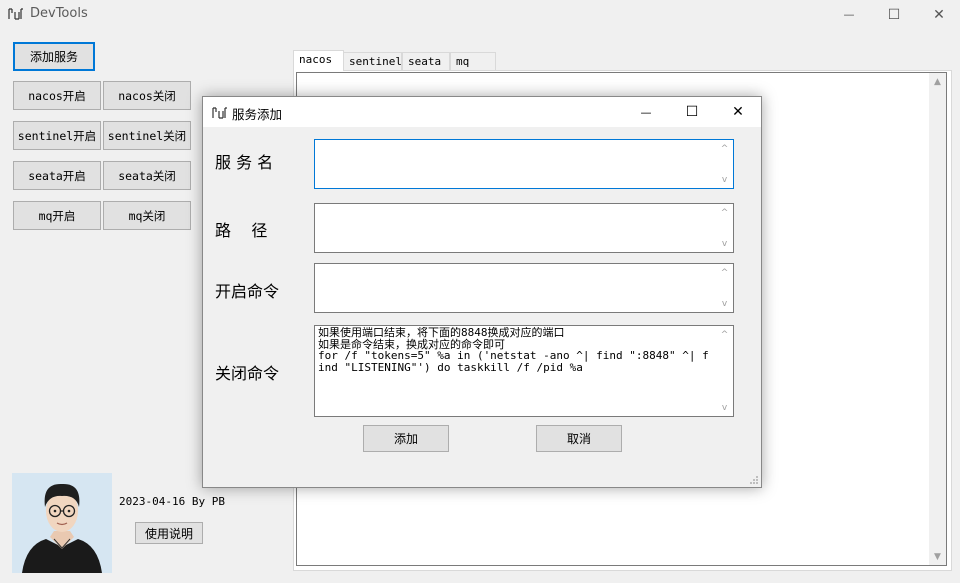  I want to click on path-label: 路 径, so click(241, 230).